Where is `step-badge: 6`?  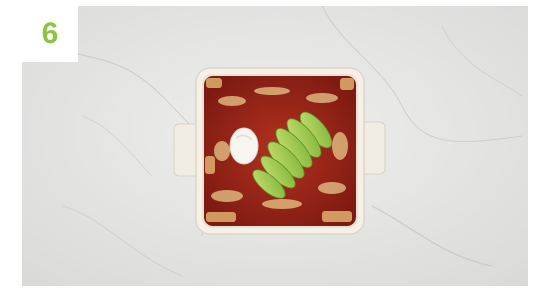
step-badge: 6 is located at coordinates (50, 34).